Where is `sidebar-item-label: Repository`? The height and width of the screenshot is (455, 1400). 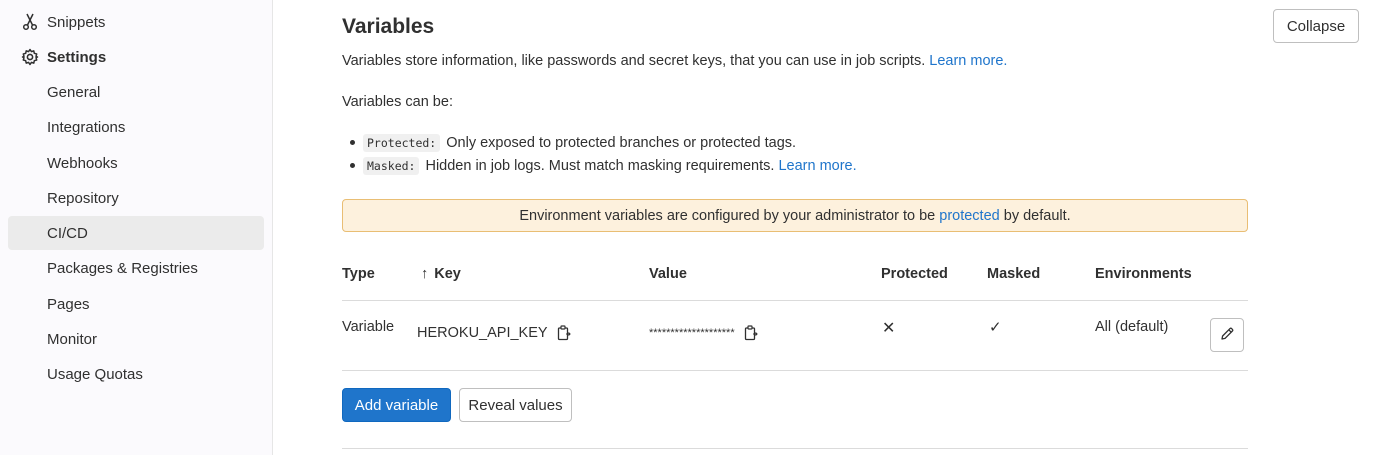
sidebar-item-label: Repository is located at coordinates (83, 198).